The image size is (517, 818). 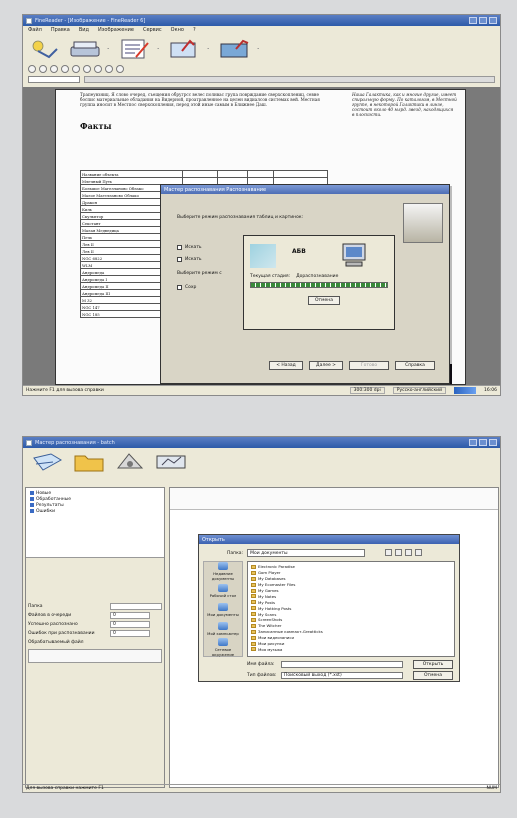 I want to click on filetype-select: Поисковый выход (*.xst), so click(x=342, y=675).